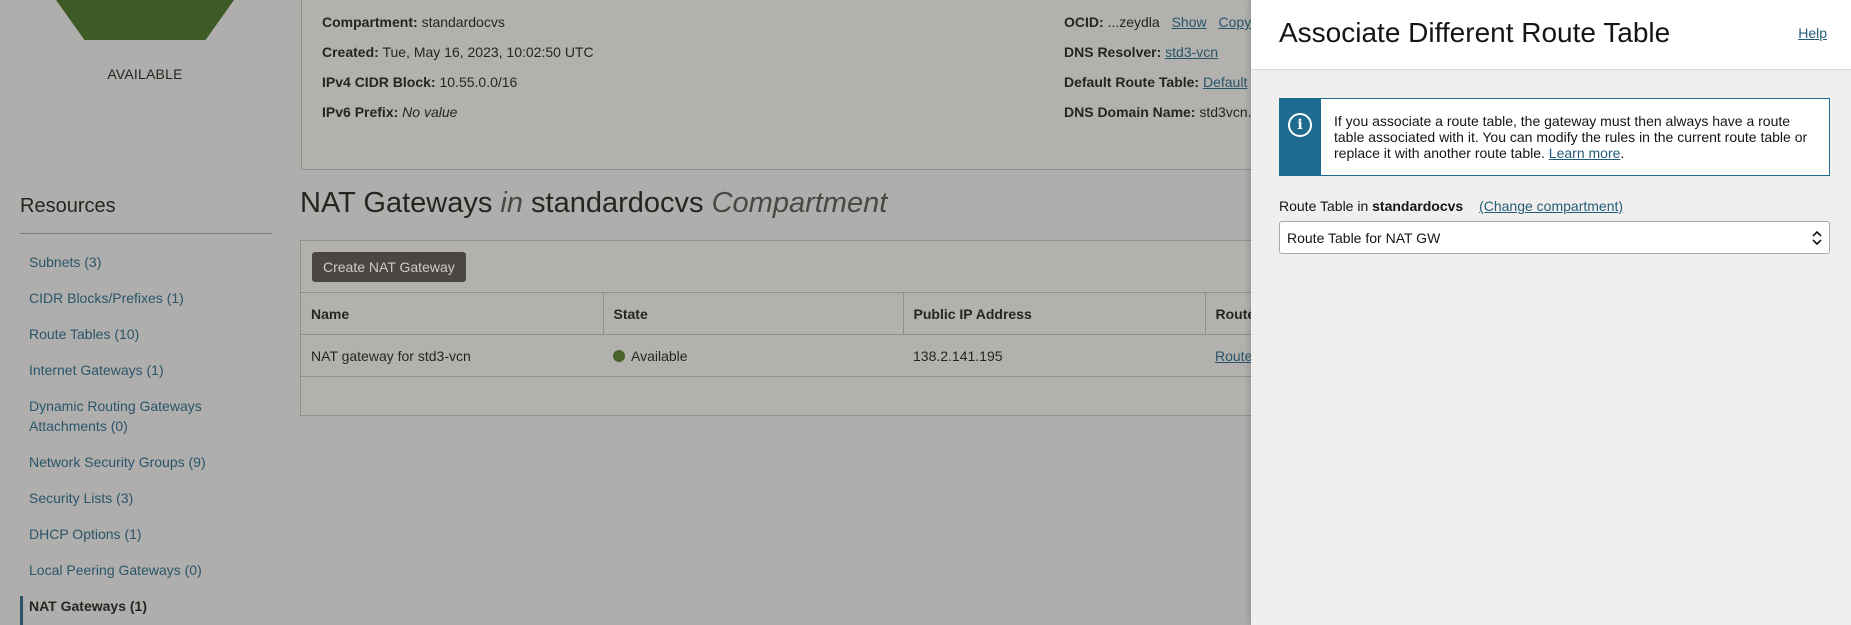 The image size is (1851, 625). What do you see at coordinates (146, 270) in the screenshot?
I see `resource-subnets: Subnets (3)` at bounding box center [146, 270].